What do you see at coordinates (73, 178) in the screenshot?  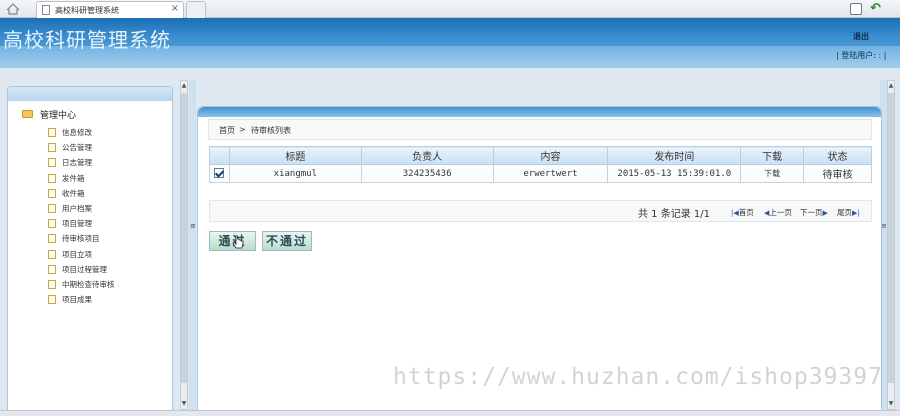 I see `sidebar-item-label: 发件箱` at bounding box center [73, 178].